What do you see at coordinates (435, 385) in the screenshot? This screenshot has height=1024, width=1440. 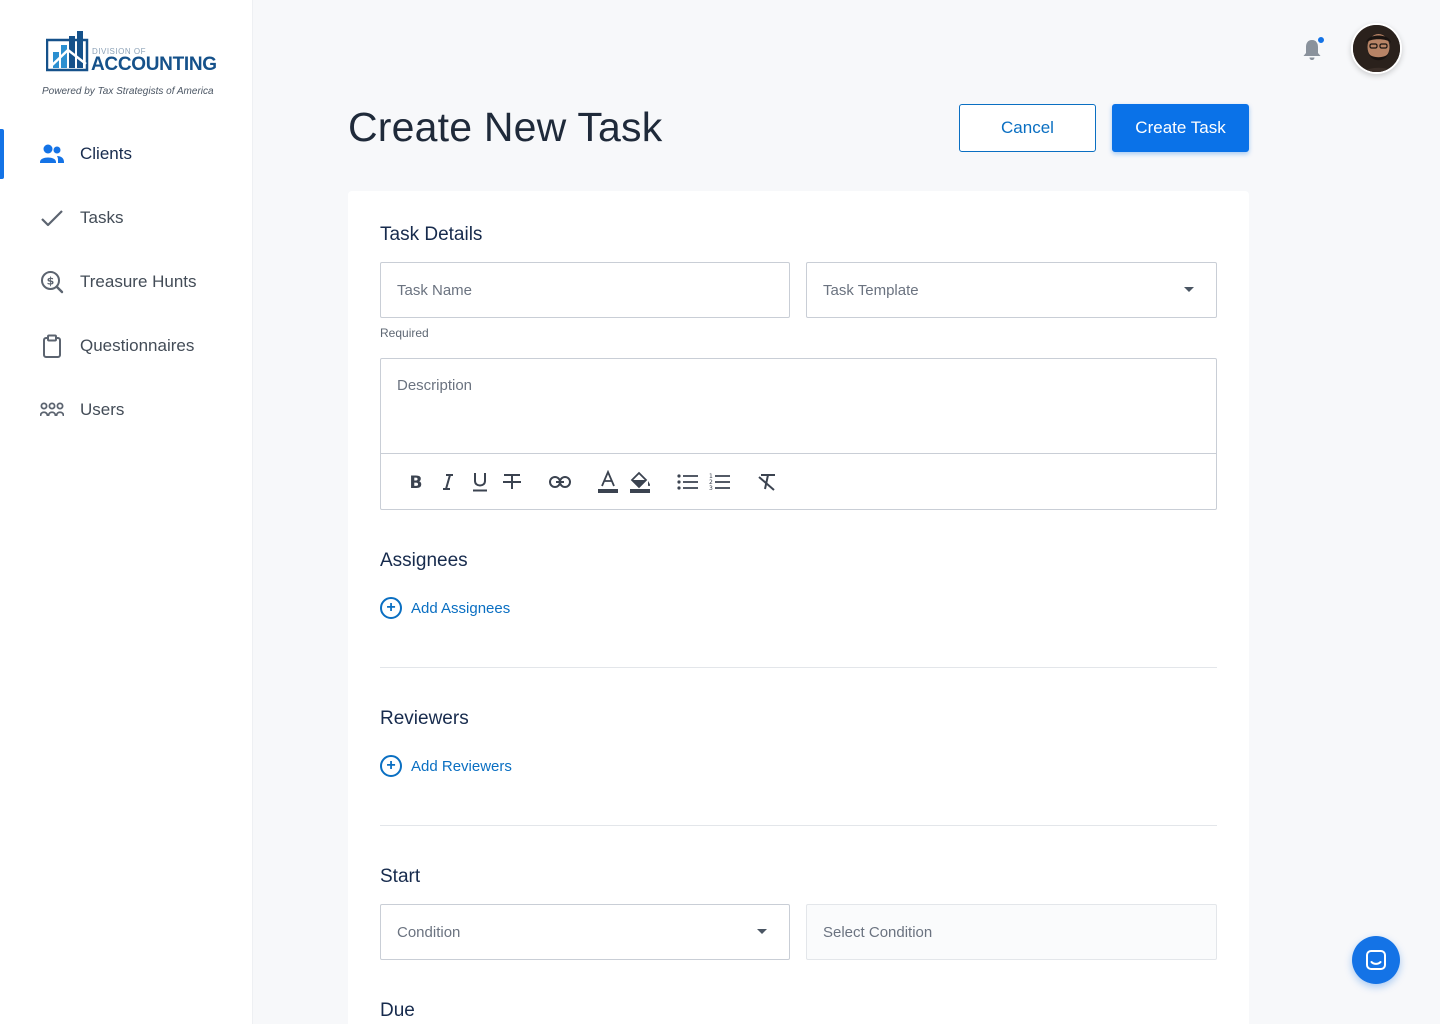 I see `description-placeholder: Description` at bounding box center [435, 385].